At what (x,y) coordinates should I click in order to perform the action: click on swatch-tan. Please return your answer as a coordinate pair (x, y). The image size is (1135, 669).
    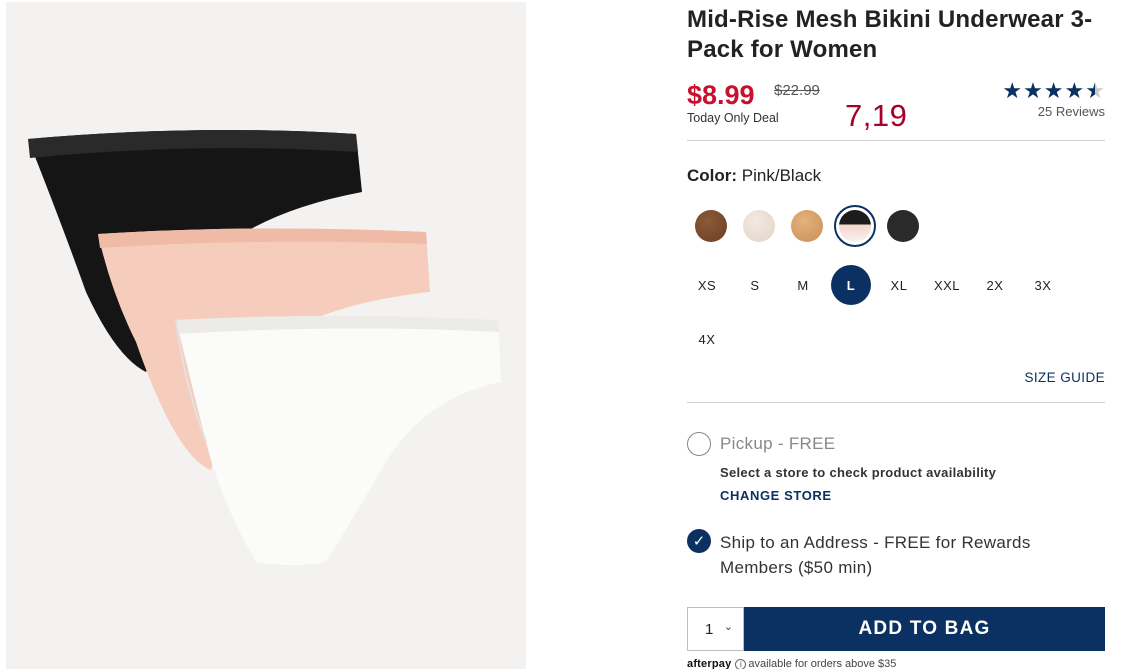
    Looking at the image, I should click on (807, 226).